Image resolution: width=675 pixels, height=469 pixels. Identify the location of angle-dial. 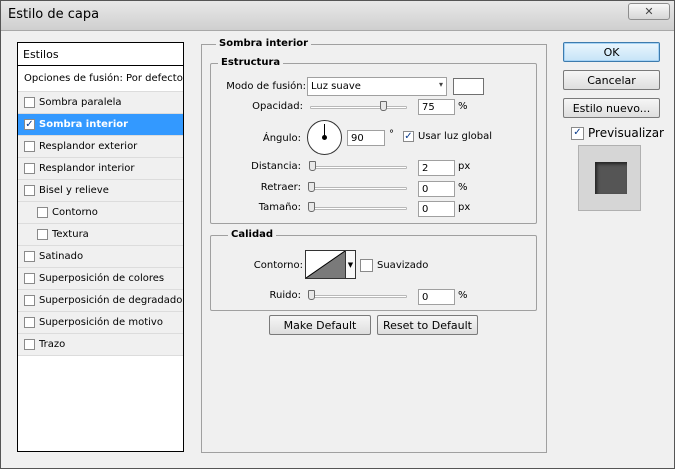
(324, 137).